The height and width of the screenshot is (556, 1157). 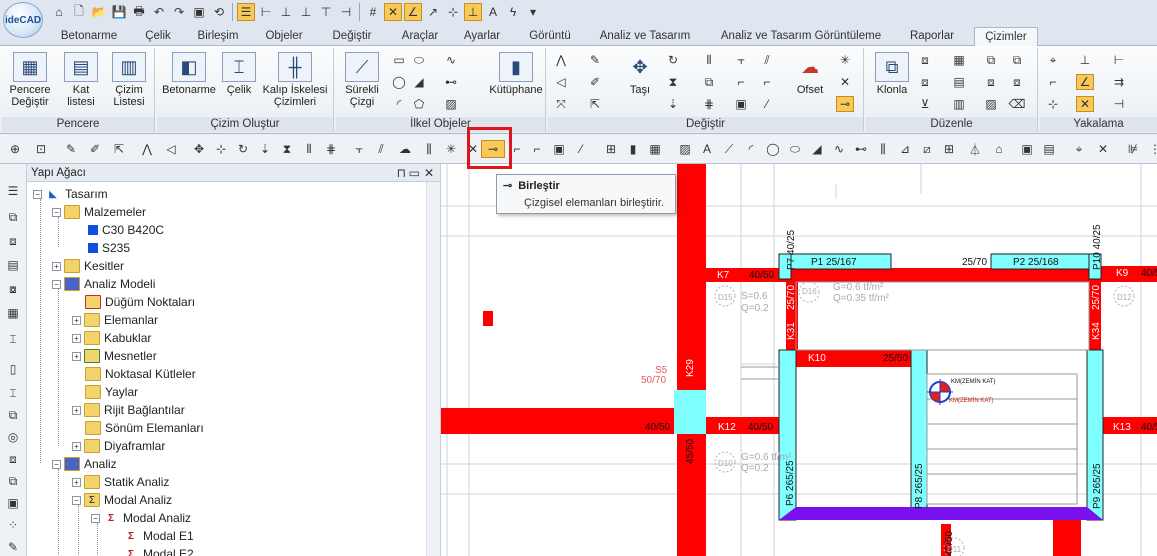 What do you see at coordinates (13, 481) in the screenshot?
I see `copy-icon: ⧉` at bounding box center [13, 481].